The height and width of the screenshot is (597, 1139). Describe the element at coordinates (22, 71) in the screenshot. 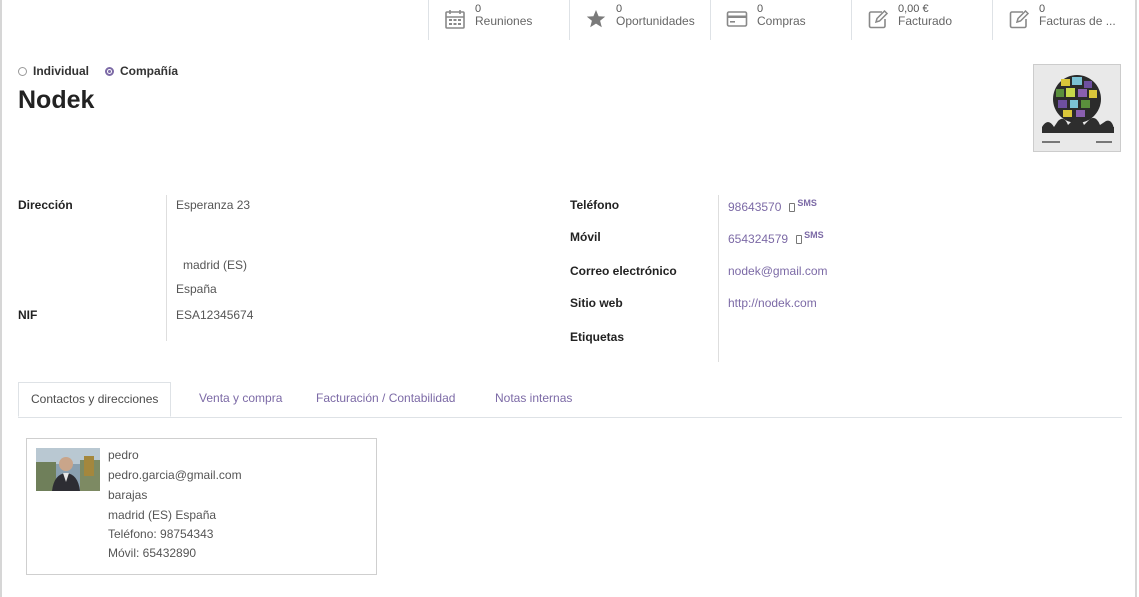

I see `individual-radio` at that location.